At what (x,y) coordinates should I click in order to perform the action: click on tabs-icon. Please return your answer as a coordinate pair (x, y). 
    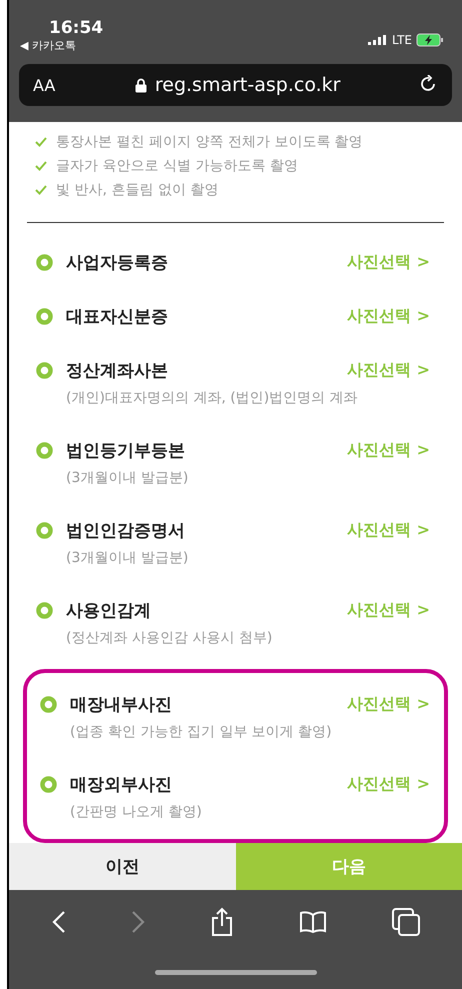
    Looking at the image, I should click on (406, 922).